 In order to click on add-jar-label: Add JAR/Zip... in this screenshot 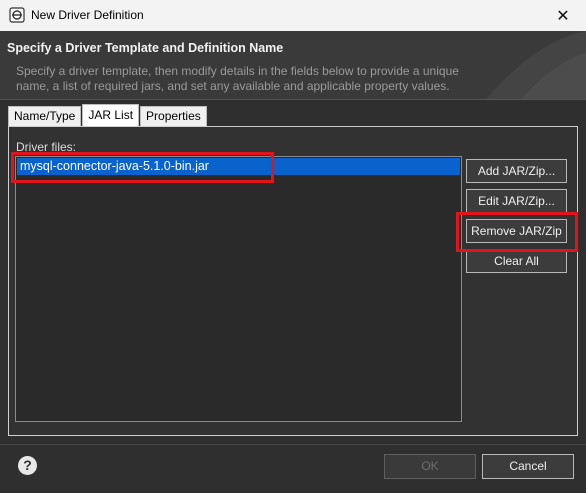, I will do `click(516, 171)`.